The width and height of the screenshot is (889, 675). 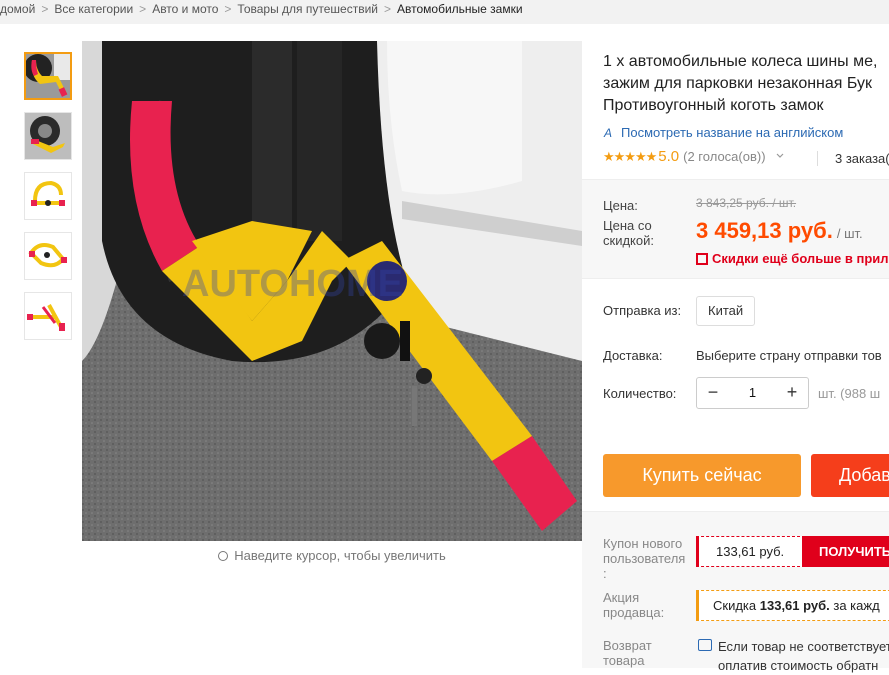 What do you see at coordinates (849, 393) in the screenshot?
I see `stock-note: шт. (988 ш` at bounding box center [849, 393].